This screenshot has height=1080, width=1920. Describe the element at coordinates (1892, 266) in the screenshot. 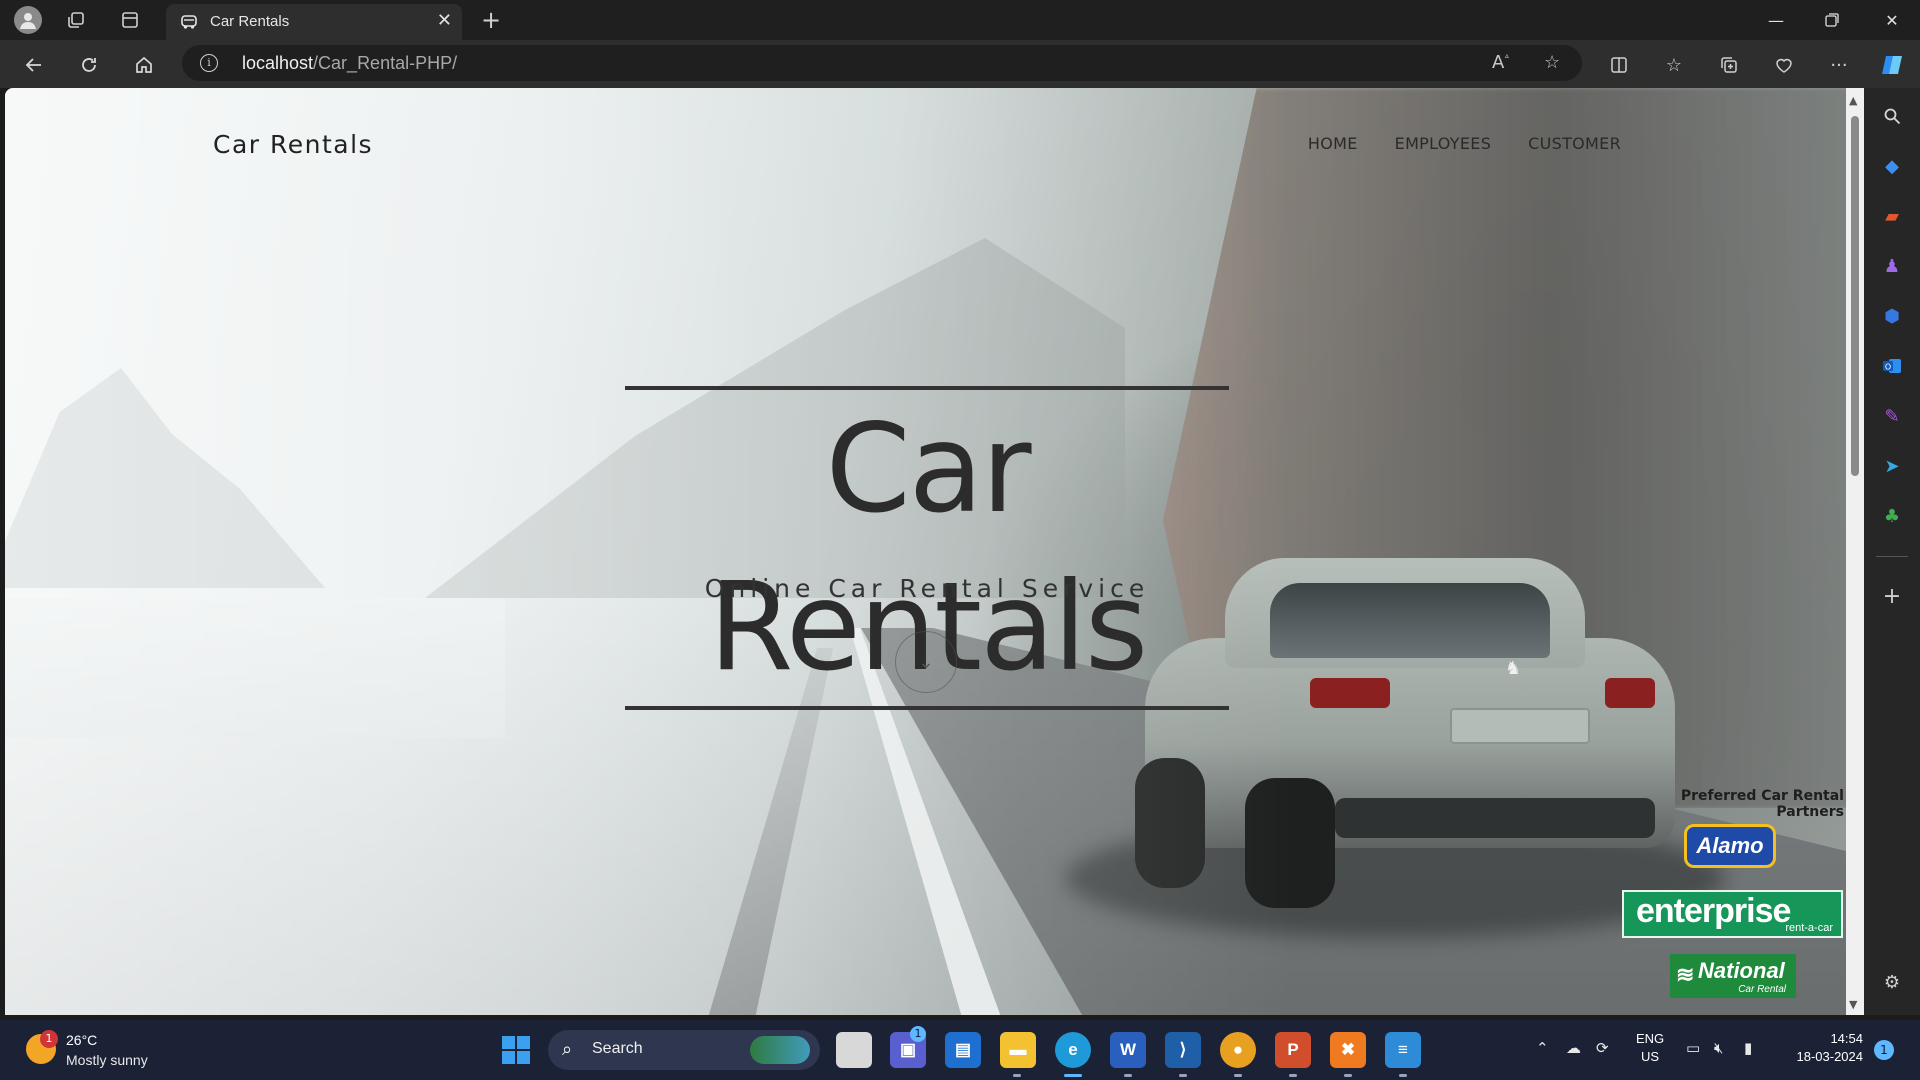

I see `games-icon: ♟` at that location.